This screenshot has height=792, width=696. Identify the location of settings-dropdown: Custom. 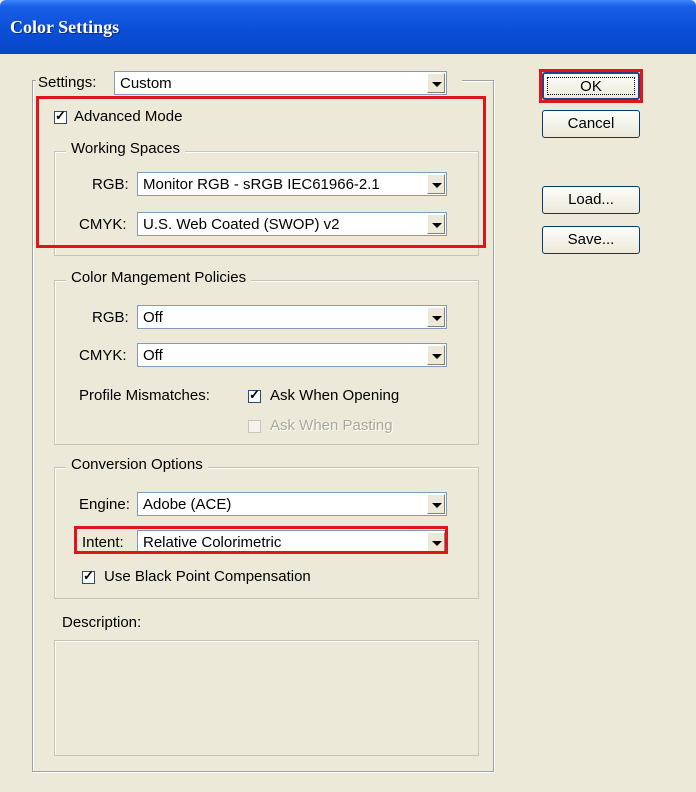
(280, 83).